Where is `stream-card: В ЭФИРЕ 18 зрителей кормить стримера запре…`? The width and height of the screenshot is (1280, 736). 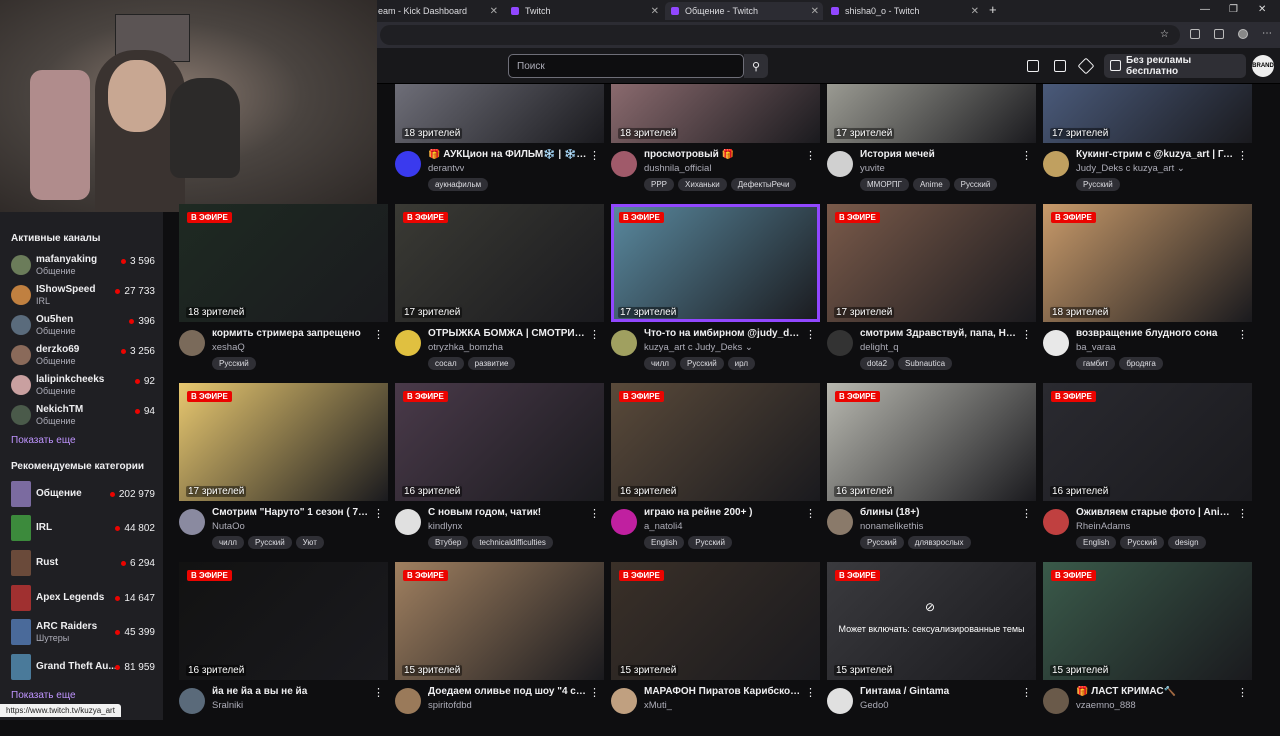
stream-card: В ЭФИРЕ 18 зрителей кормить стримера запре… is located at coordinates (283, 291).